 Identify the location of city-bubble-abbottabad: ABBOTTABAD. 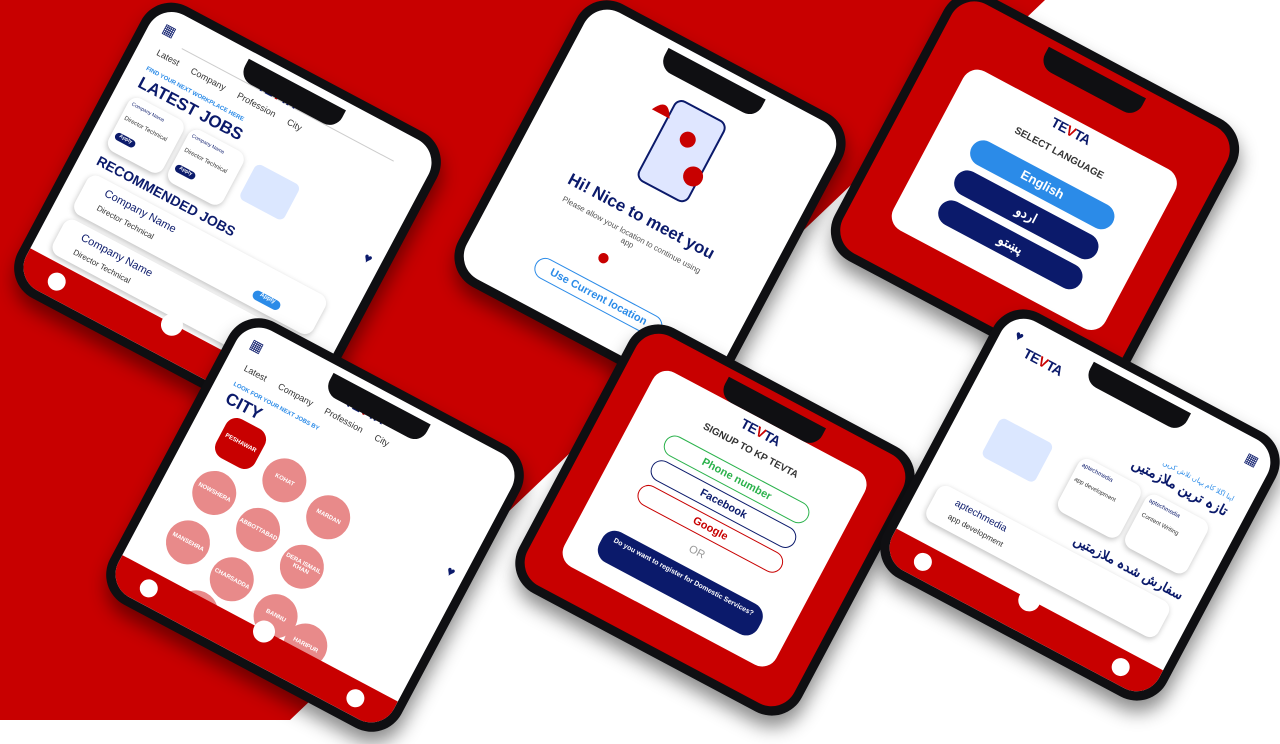
(258, 530).